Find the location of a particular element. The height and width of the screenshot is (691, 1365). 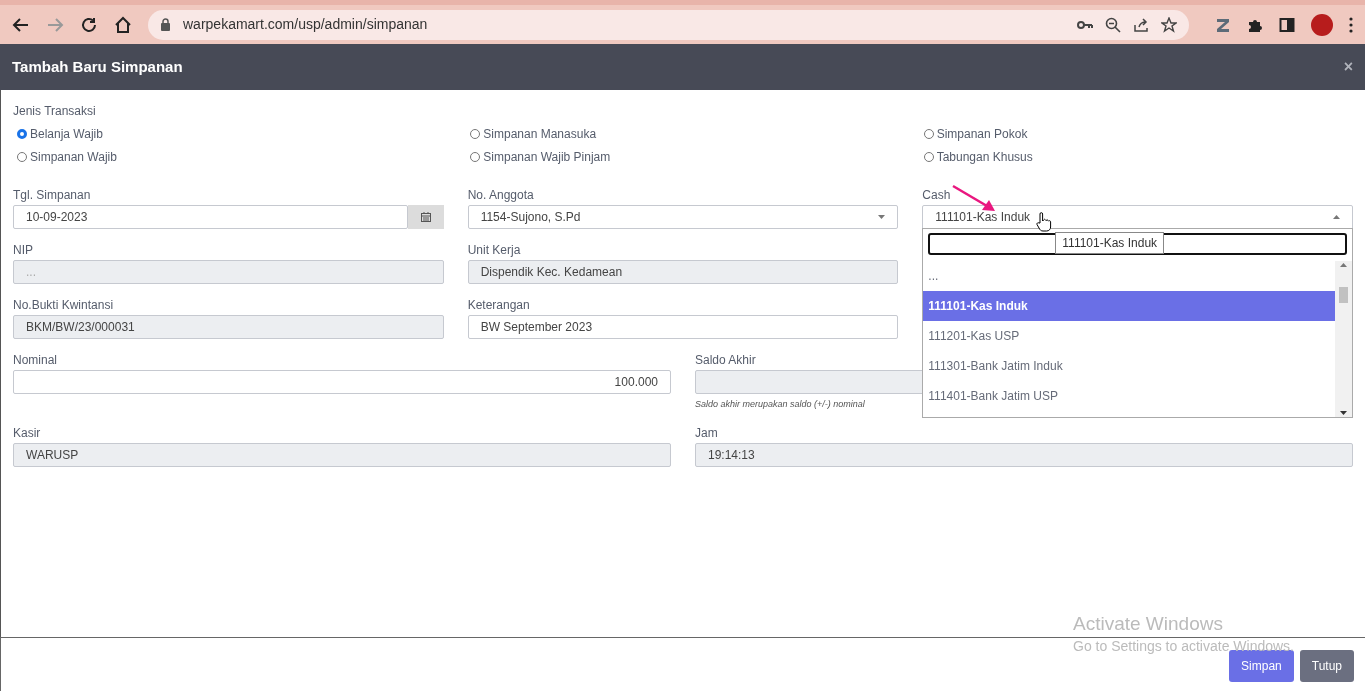

field-label: Kasir is located at coordinates (27, 431).